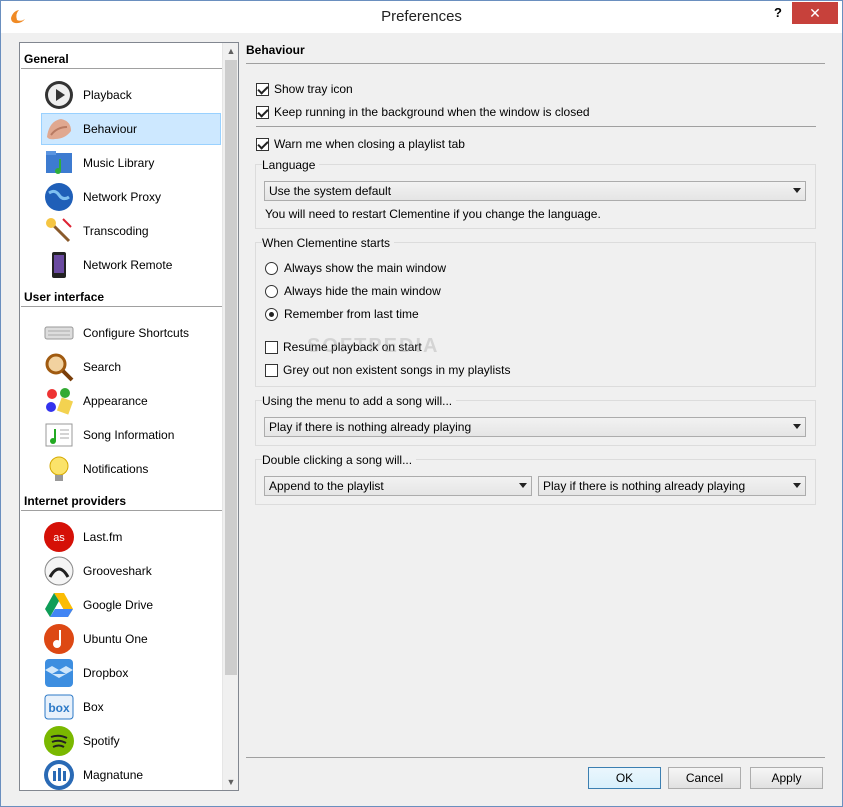 The width and height of the screenshot is (843, 807). I want to click on title-bar: Preferences ? ✕, so click(421, 17).